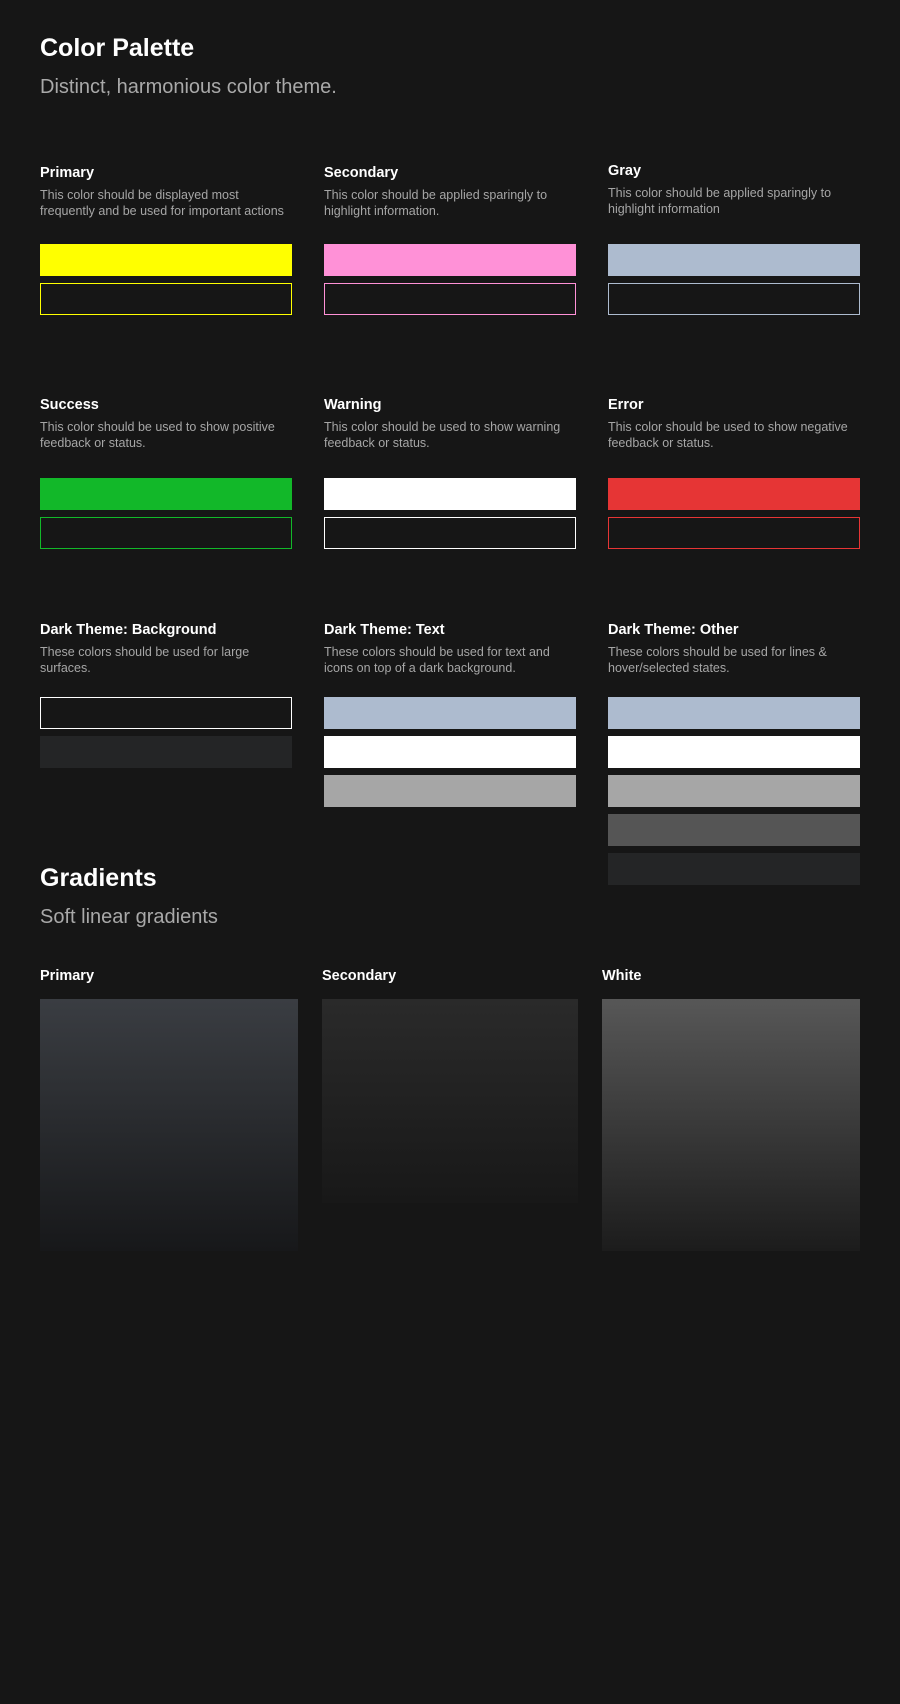 This screenshot has width=900, height=1704. Describe the element at coordinates (67, 976) in the screenshot. I see `gradient-primary-title: Primary` at that location.